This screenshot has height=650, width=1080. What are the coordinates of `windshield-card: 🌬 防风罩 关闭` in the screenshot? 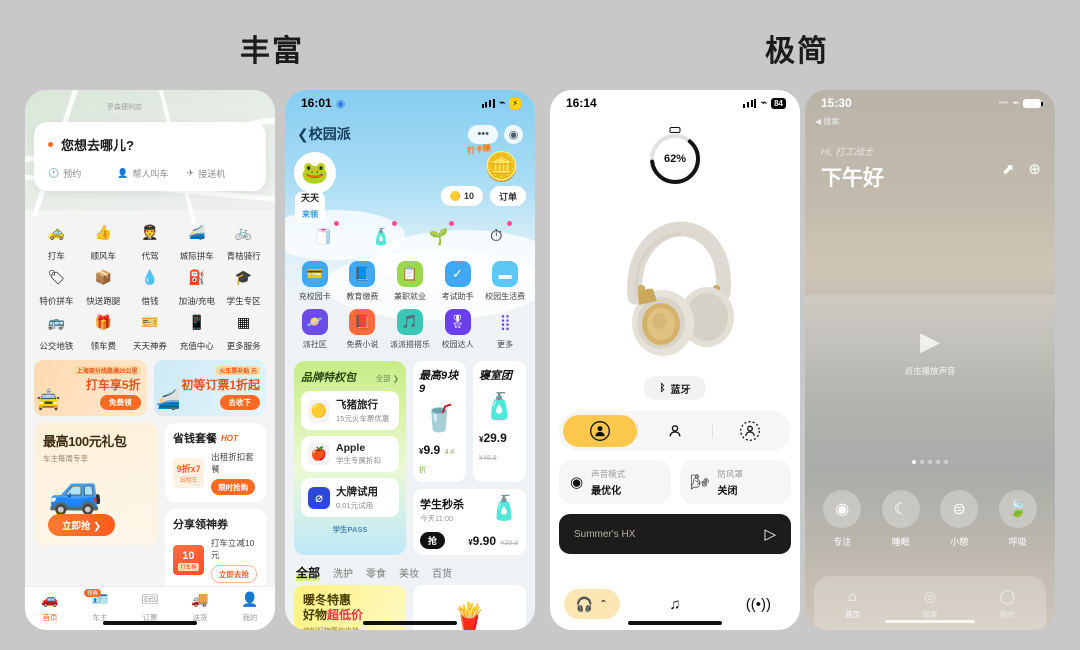 It's located at (735, 482).